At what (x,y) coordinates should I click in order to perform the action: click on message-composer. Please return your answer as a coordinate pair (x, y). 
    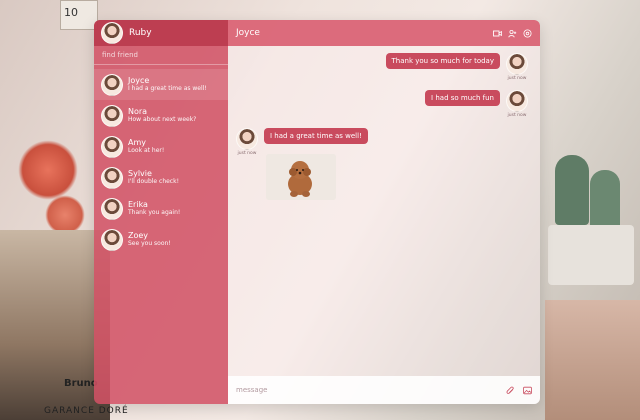
    Looking at the image, I should click on (384, 390).